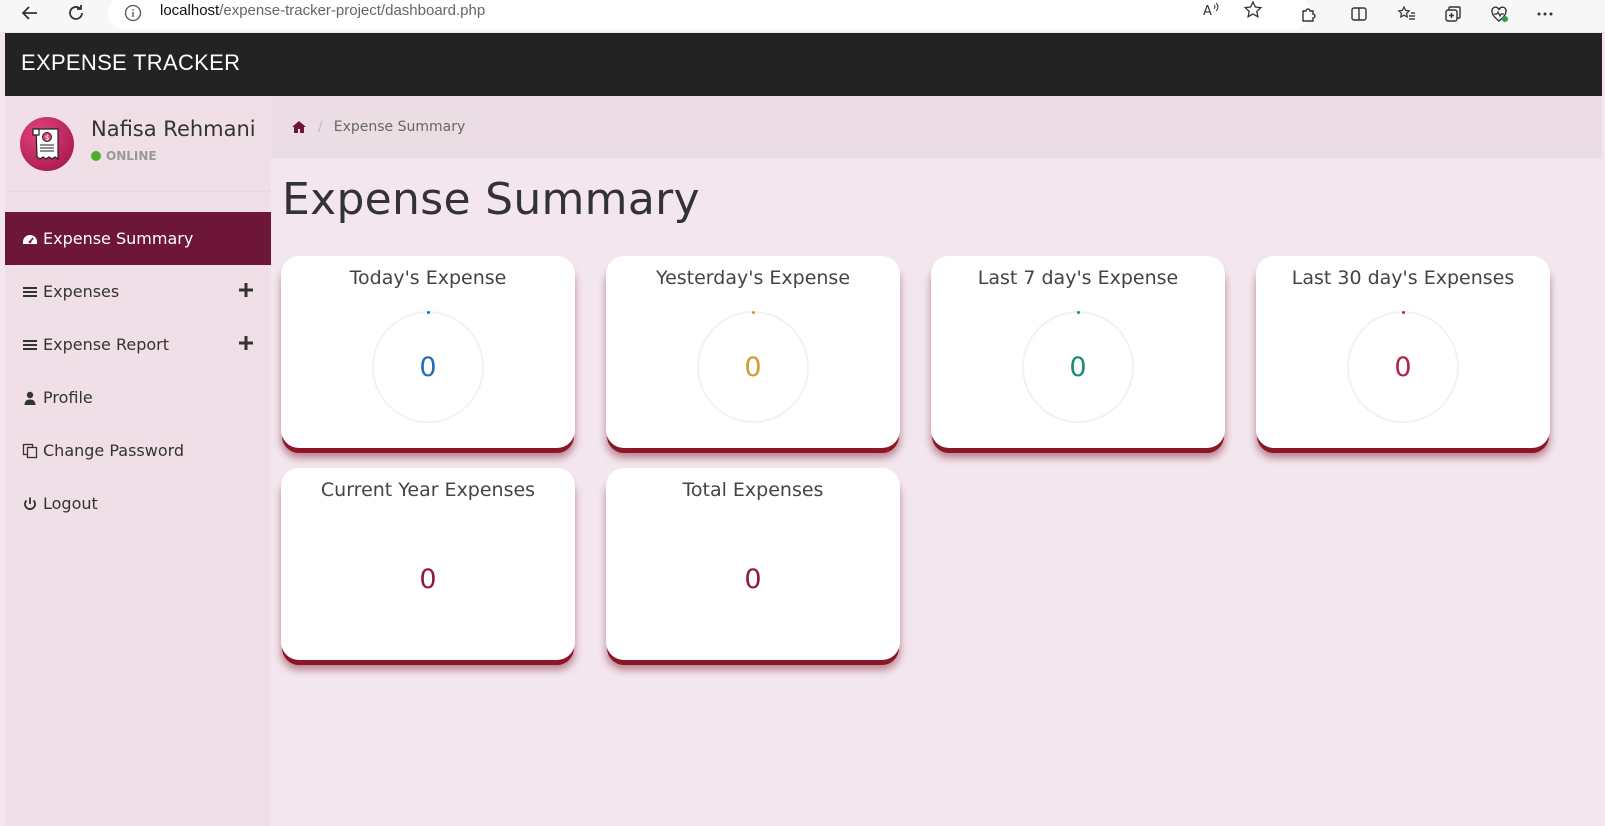 The image size is (1605, 826). I want to click on current-year-expense-card: Current Year Expenses 0, so click(428, 564).